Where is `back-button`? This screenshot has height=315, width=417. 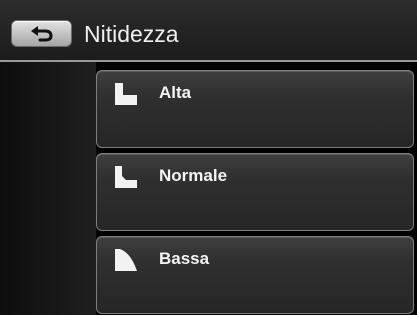
back-button is located at coordinates (41, 33).